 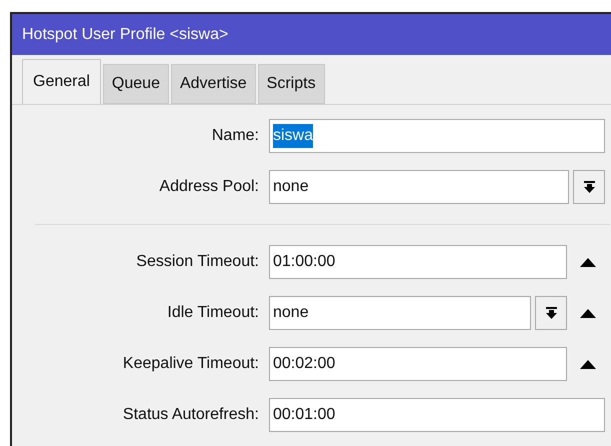 What do you see at coordinates (437, 136) in the screenshot?
I see `input-field: siswa` at bounding box center [437, 136].